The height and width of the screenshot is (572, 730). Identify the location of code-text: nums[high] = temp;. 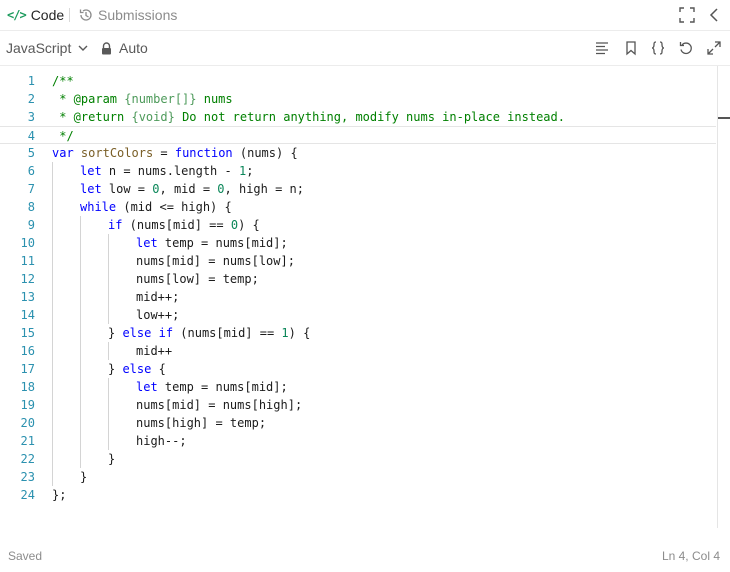
(201, 423).